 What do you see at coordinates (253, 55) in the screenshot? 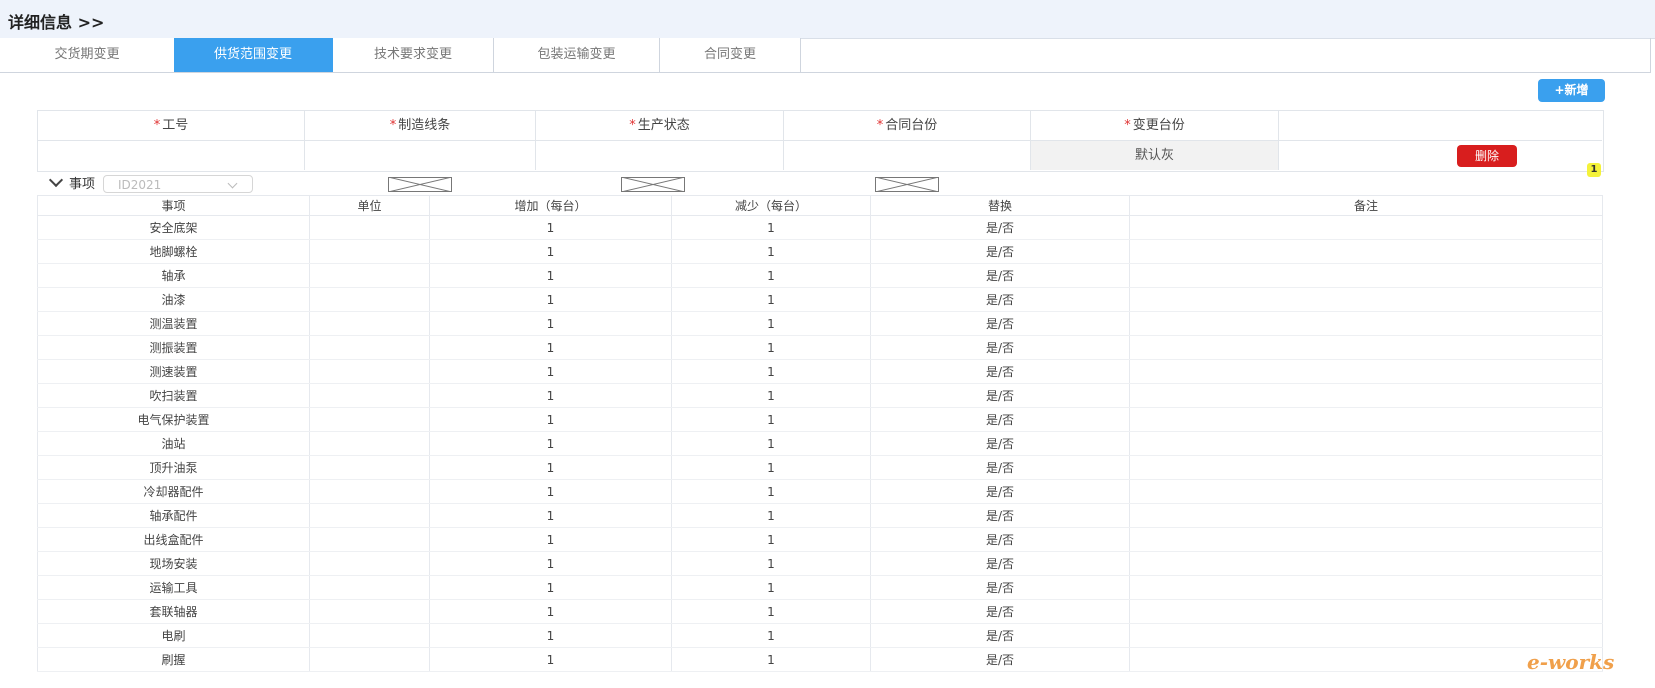
I see `tab-supply-scope-change: 供货范围变更` at bounding box center [253, 55].